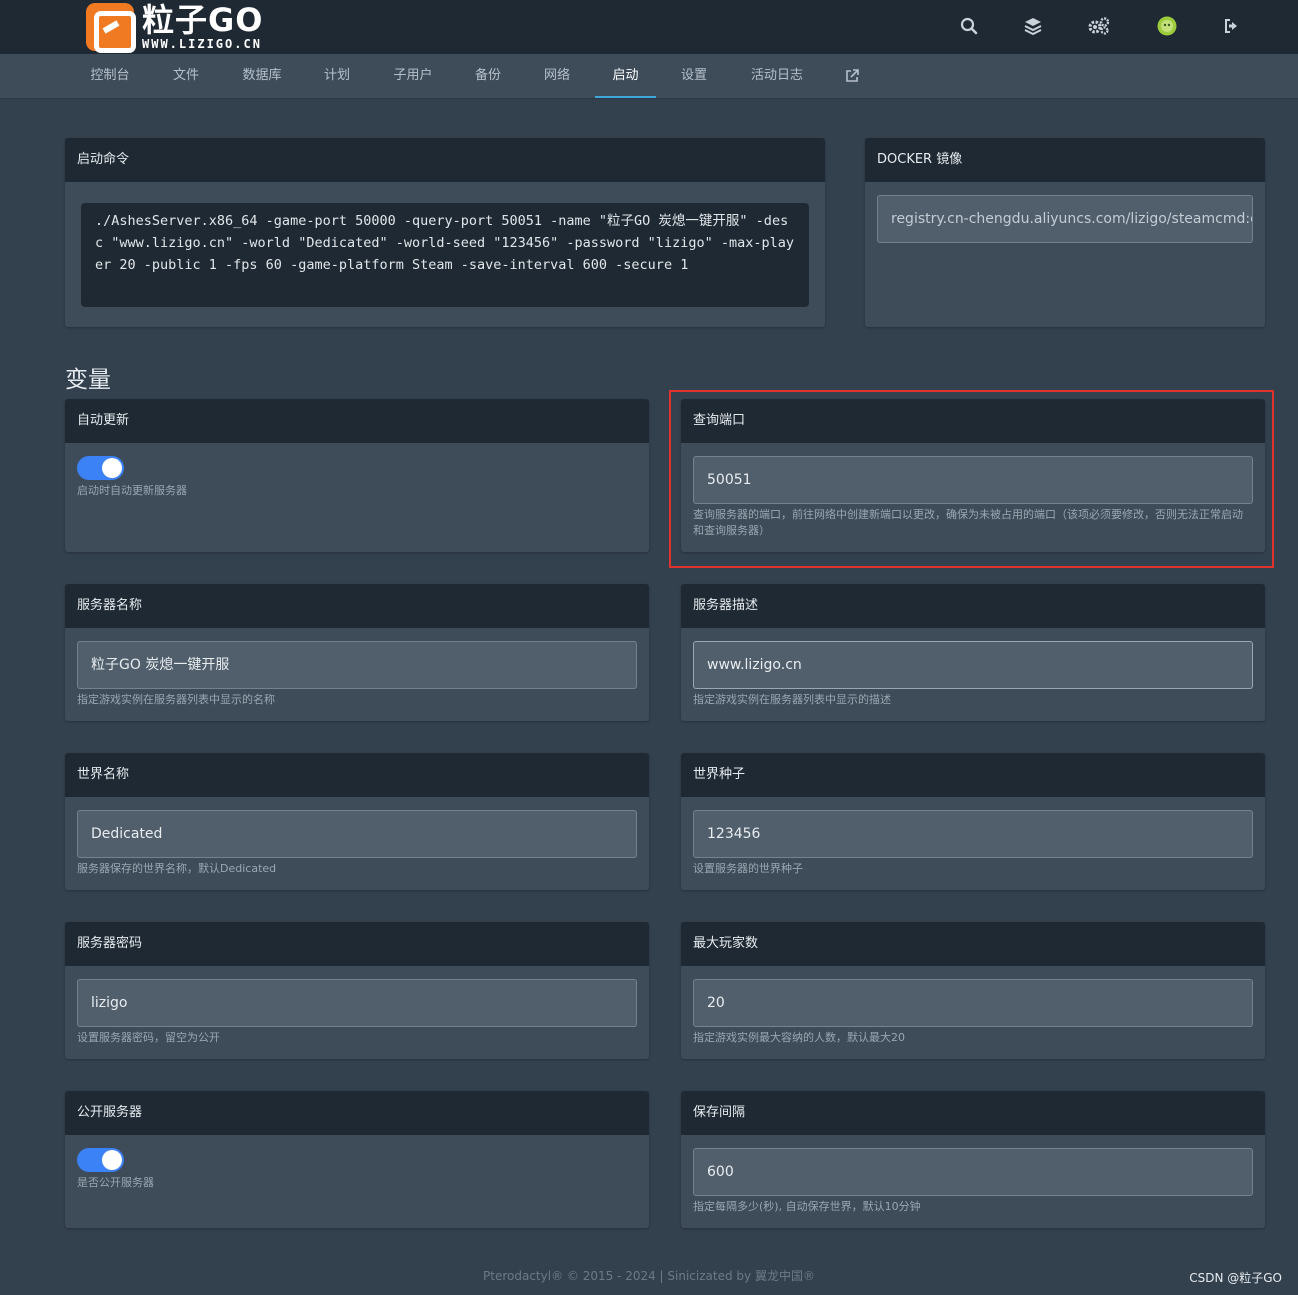 This screenshot has width=1298, height=1295. What do you see at coordinates (203, 20) in the screenshot?
I see `brand-name: 粒子GO` at bounding box center [203, 20].